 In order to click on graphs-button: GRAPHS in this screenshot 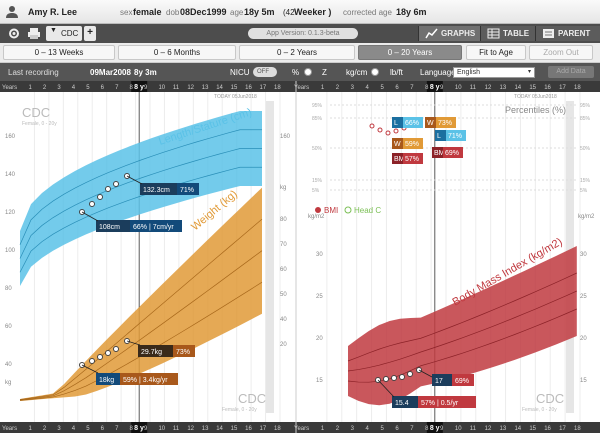, I will do `click(449, 33)`.